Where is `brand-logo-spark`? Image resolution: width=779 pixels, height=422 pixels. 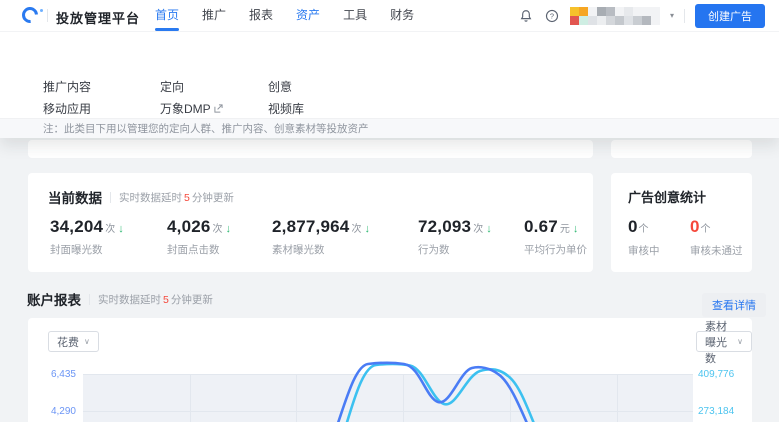
brand-logo-spark is located at coordinates (41, 10).